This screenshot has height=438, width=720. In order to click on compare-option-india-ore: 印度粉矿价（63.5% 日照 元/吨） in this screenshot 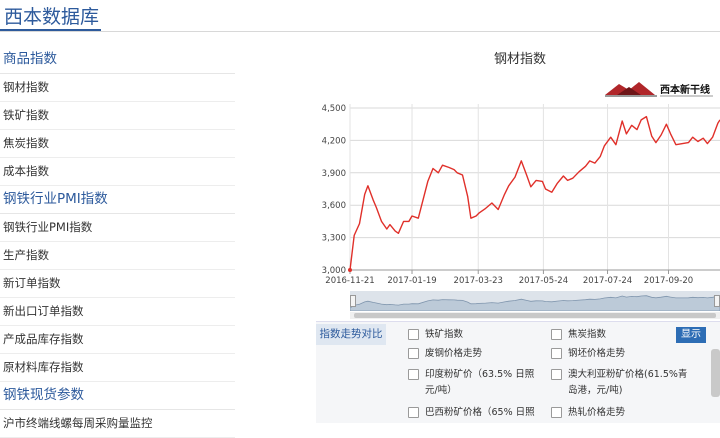, I will do `click(473, 383)`.